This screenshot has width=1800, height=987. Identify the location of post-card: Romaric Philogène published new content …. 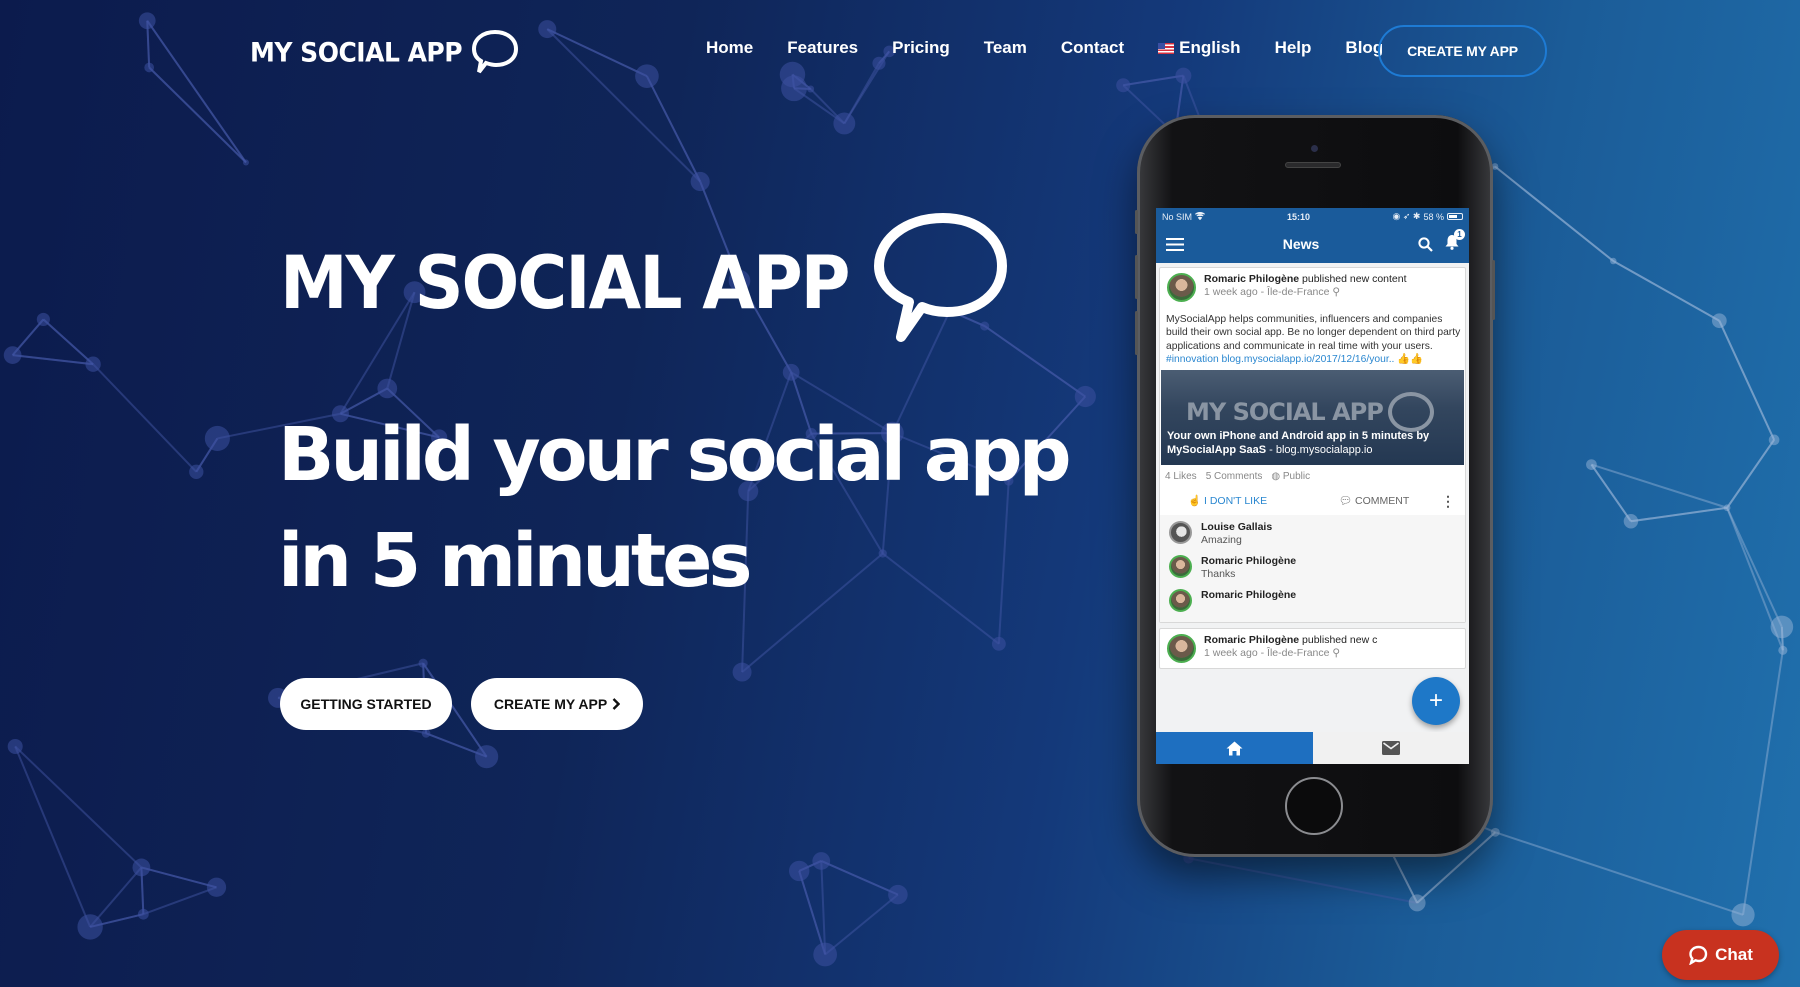
(1312, 445).